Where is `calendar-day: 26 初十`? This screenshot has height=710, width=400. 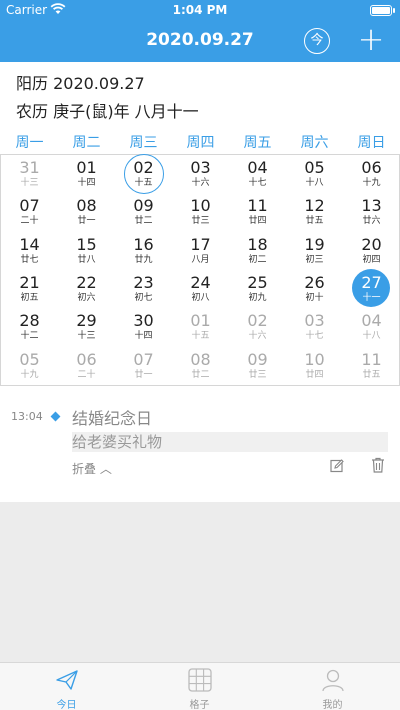
calendar-day: 26 初十 is located at coordinates (314, 289).